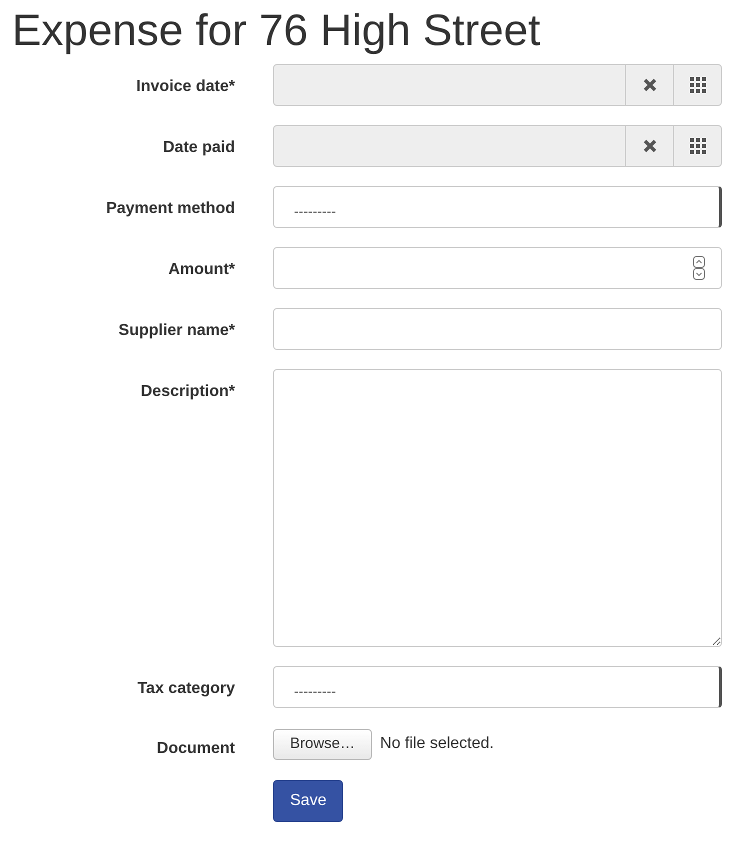 This screenshot has width=754, height=849. What do you see at coordinates (437, 744) in the screenshot?
I see `file-status: No file selected.` at bounding box center [437, 744].